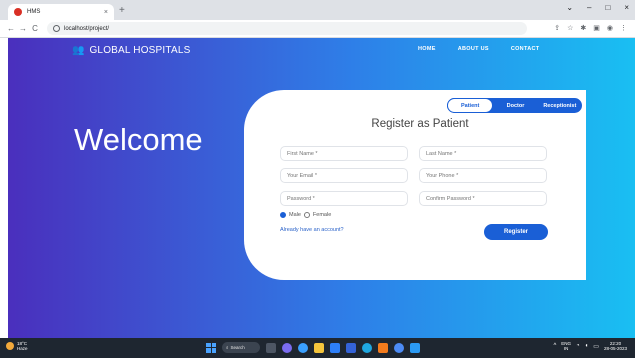 This screenshot has width=635, height=358. I want to click on tab-doctor: Doctor, so click(515, 105).